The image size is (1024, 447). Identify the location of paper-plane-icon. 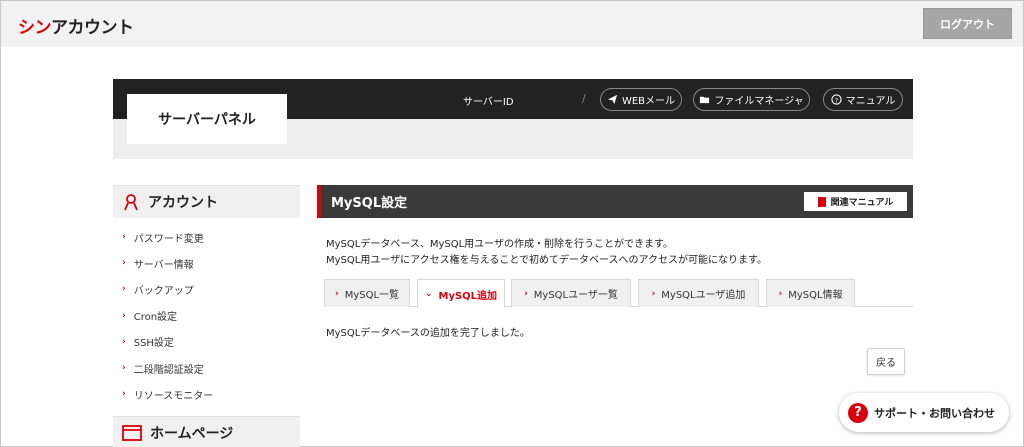
(612, 99).